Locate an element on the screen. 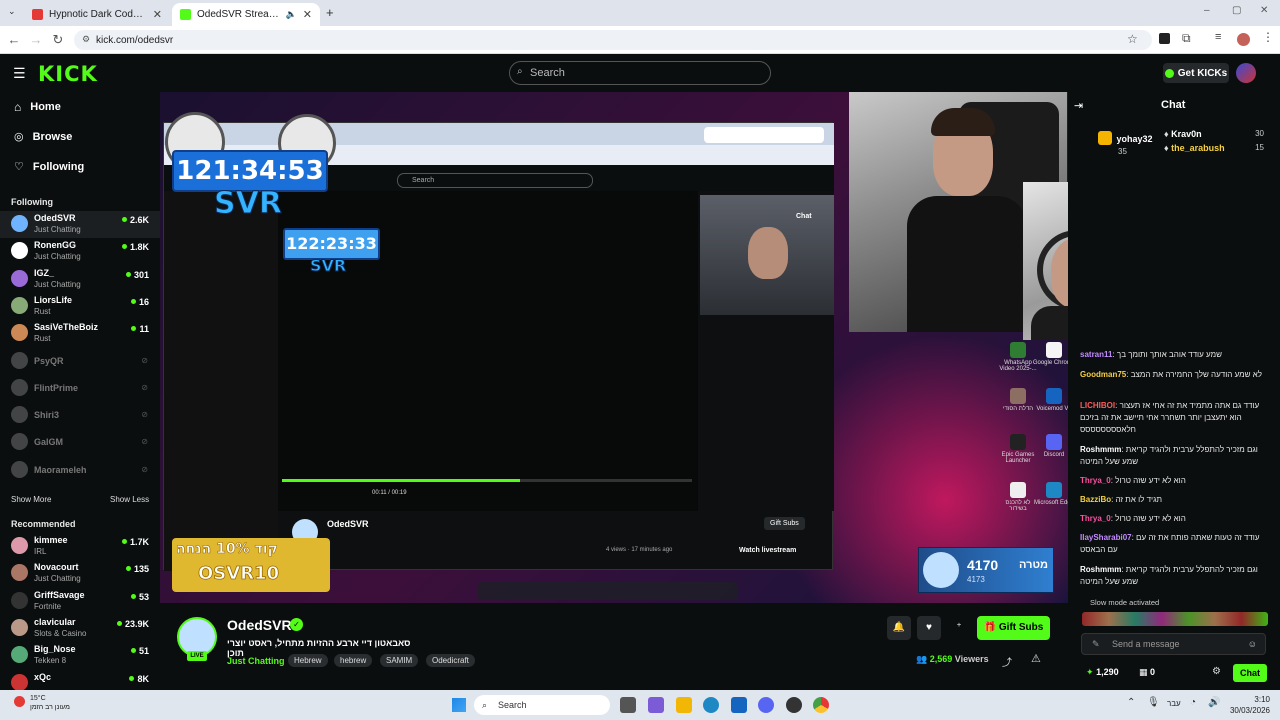 Image resolution: width=1280 pixels, height=720 pixels. microphone-icon: 🎙 is located at coordinates (1153, 702).